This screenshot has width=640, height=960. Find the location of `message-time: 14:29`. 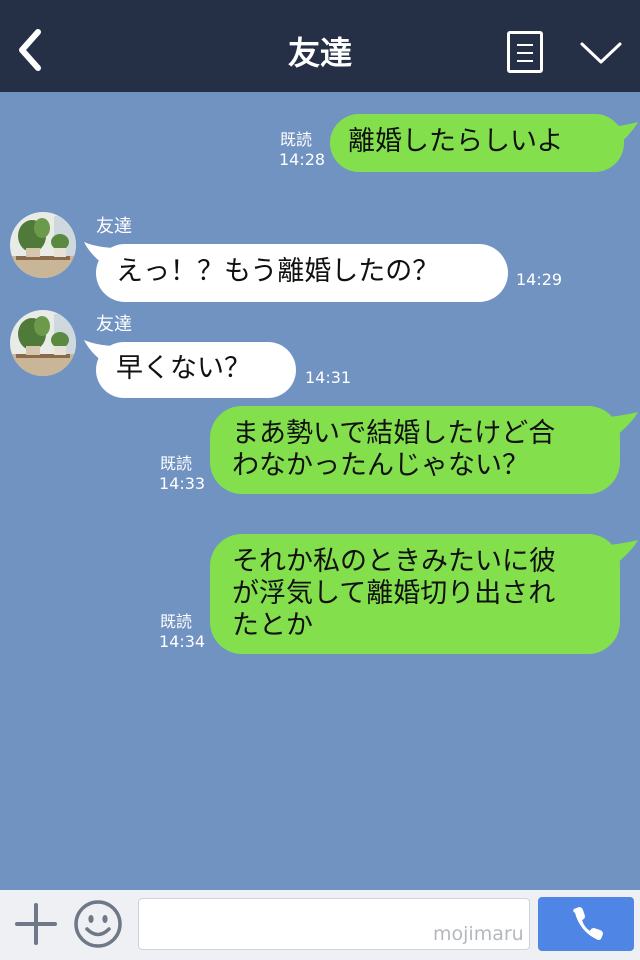

message-time: 14:29 is located at coordinates (539, 279).